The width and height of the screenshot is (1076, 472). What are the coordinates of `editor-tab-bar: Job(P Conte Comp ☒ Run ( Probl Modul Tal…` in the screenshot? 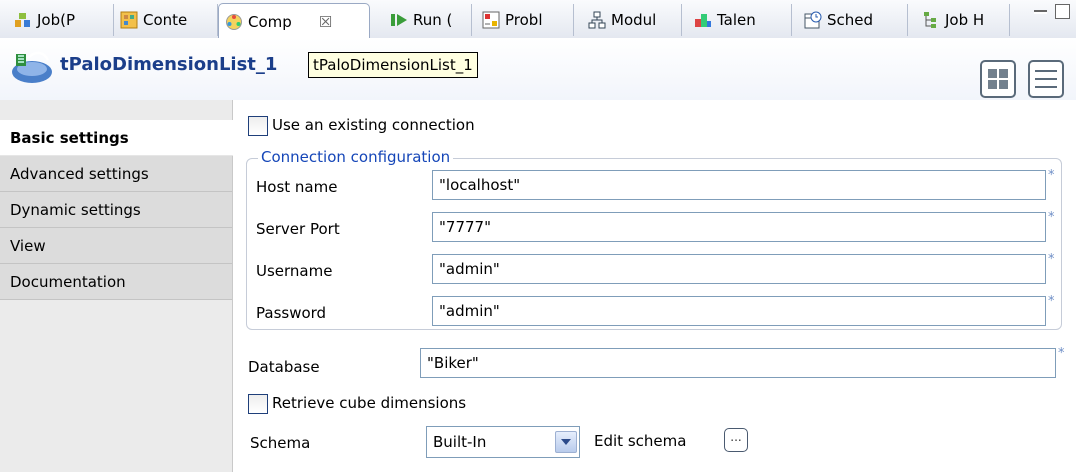 It's located at (538, 19).